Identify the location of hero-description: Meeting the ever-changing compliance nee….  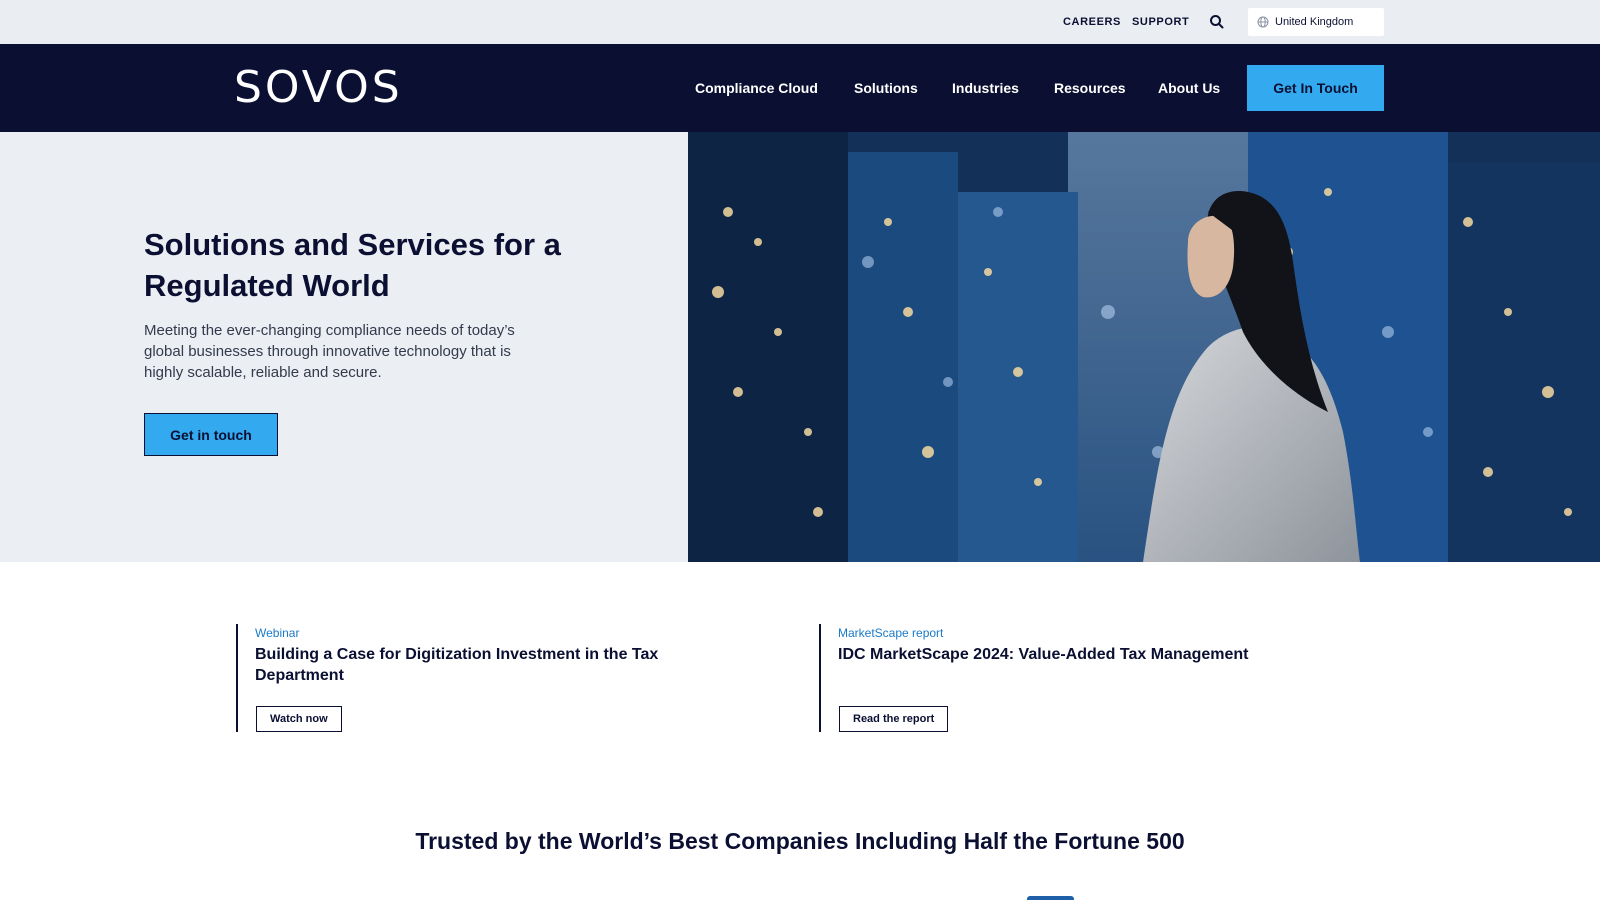
(329, 351).